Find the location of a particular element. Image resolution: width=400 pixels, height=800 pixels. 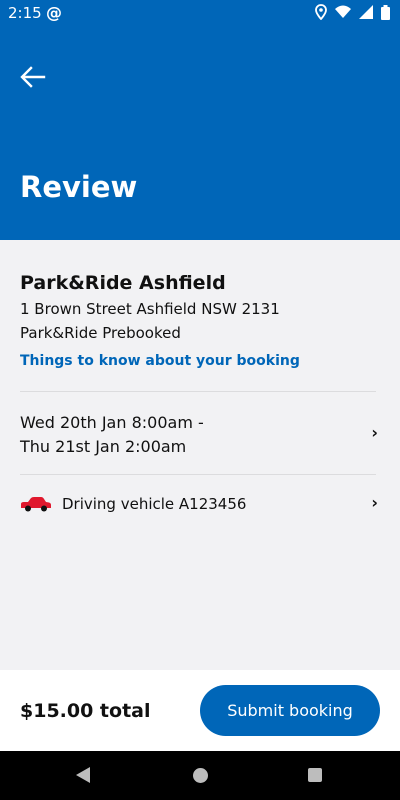

vehicle-row: Driving vehicle A123456 › is located at coordinates (200, 507).